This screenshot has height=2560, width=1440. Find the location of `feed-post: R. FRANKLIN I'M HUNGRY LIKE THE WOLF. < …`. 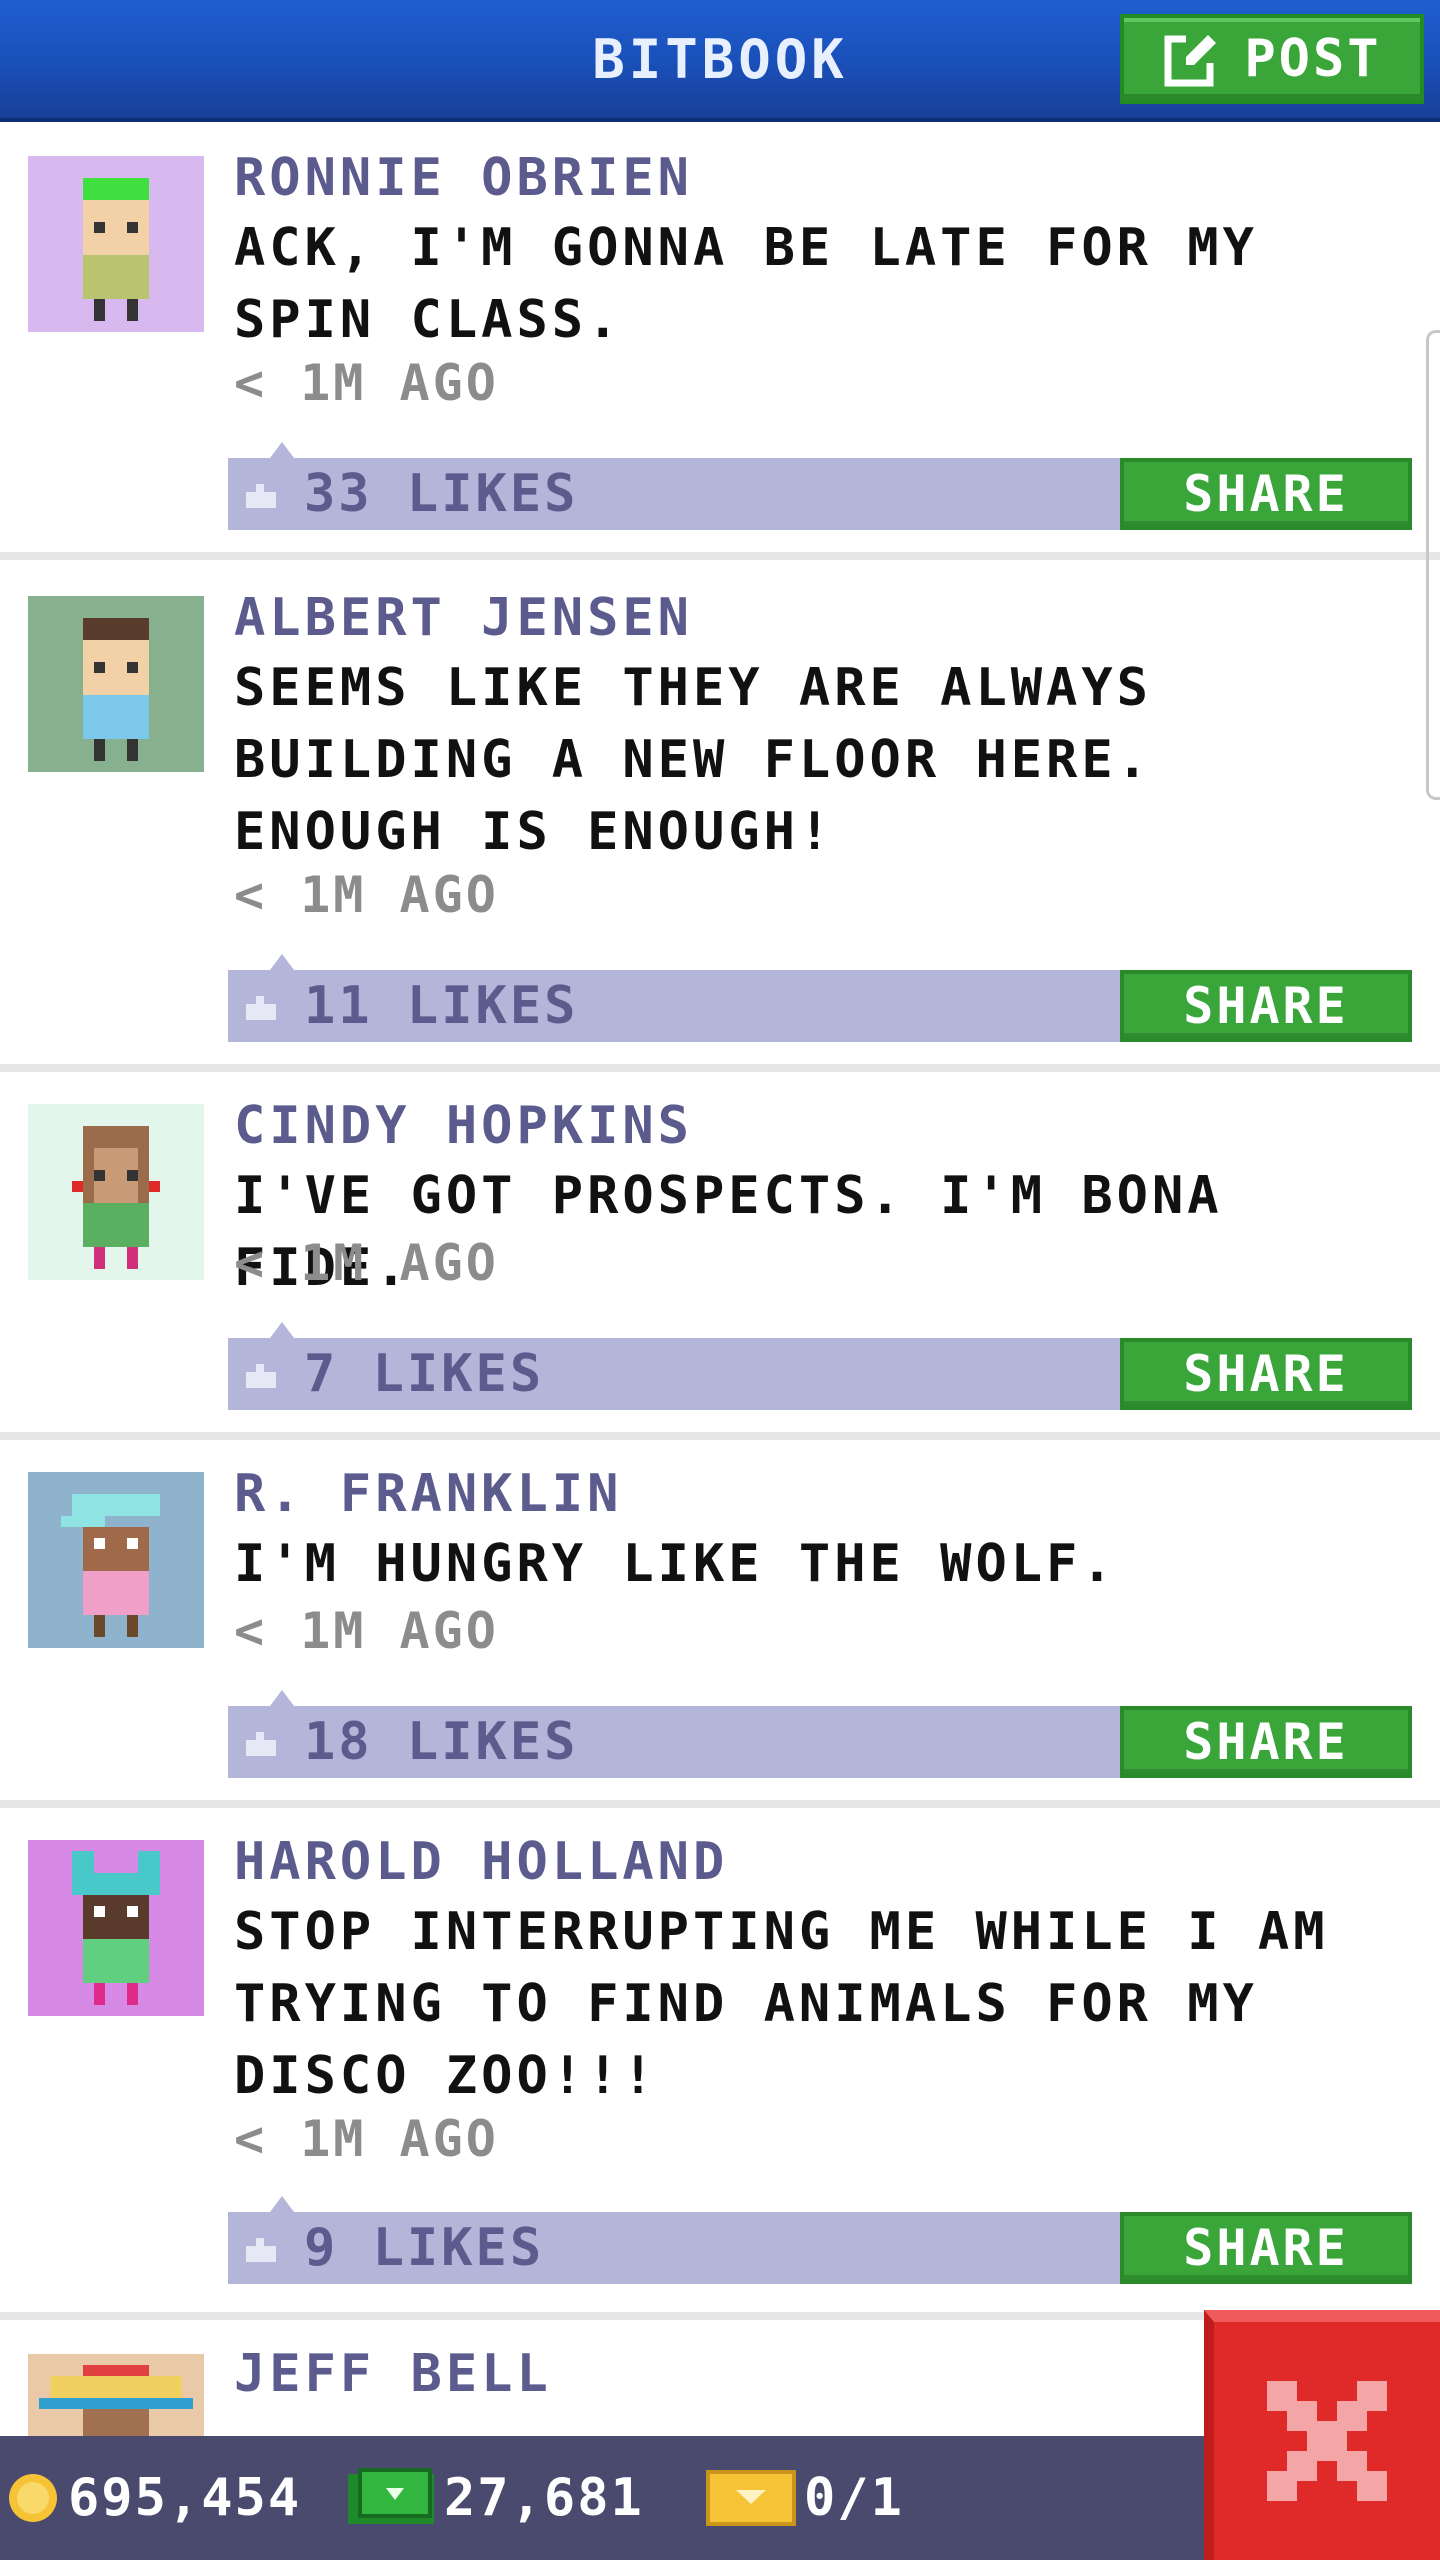

feed-post: R. FRANKLIN I'M HUNGRY LIKE THE WOLF. < … is located at coordinates (720, 1624).